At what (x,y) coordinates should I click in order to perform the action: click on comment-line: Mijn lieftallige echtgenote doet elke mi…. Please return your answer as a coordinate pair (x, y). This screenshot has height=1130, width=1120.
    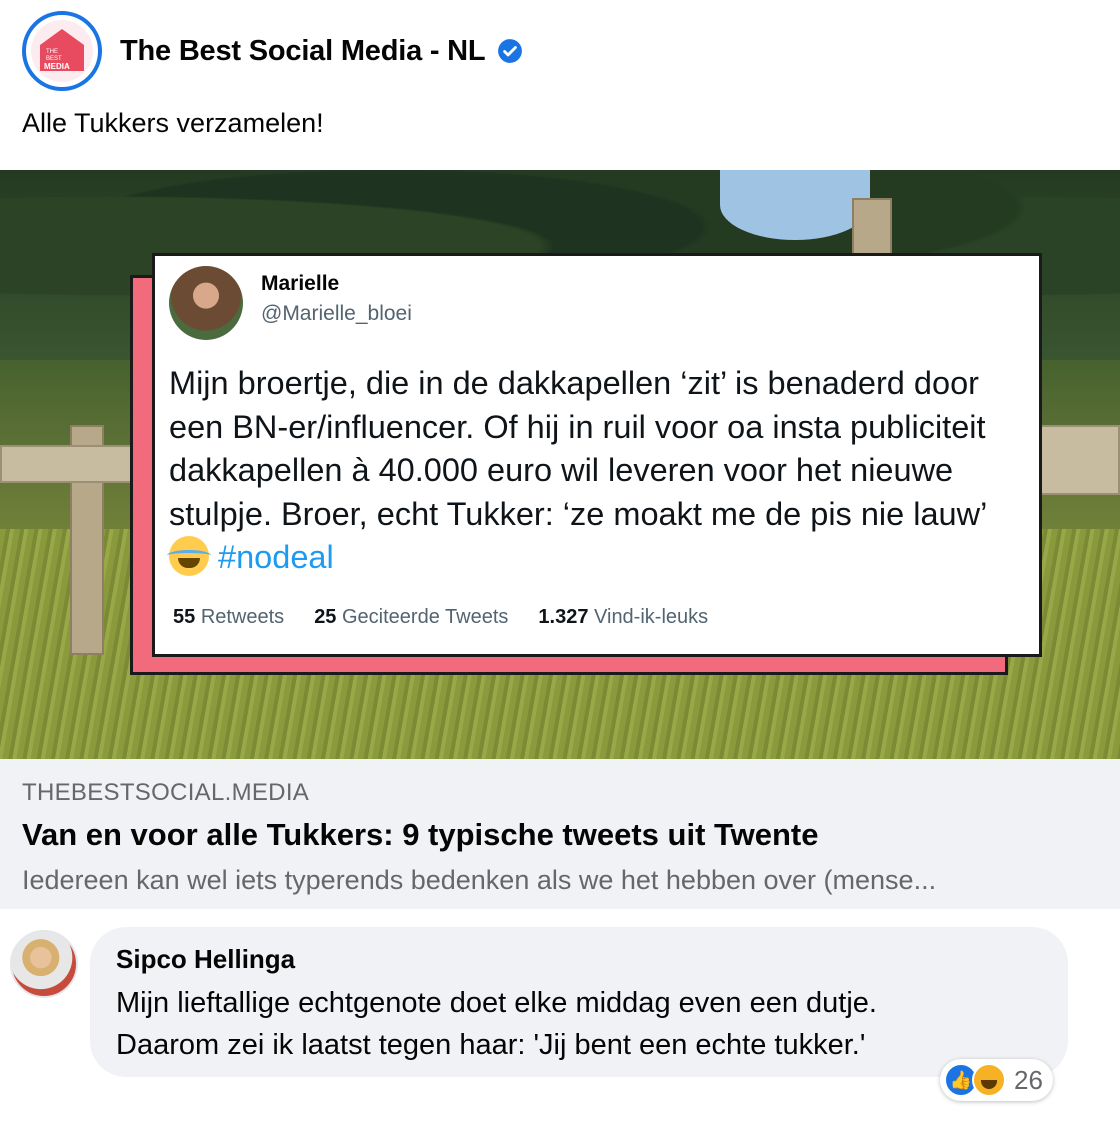
    Looking at the image, I should click on (496, 1003).